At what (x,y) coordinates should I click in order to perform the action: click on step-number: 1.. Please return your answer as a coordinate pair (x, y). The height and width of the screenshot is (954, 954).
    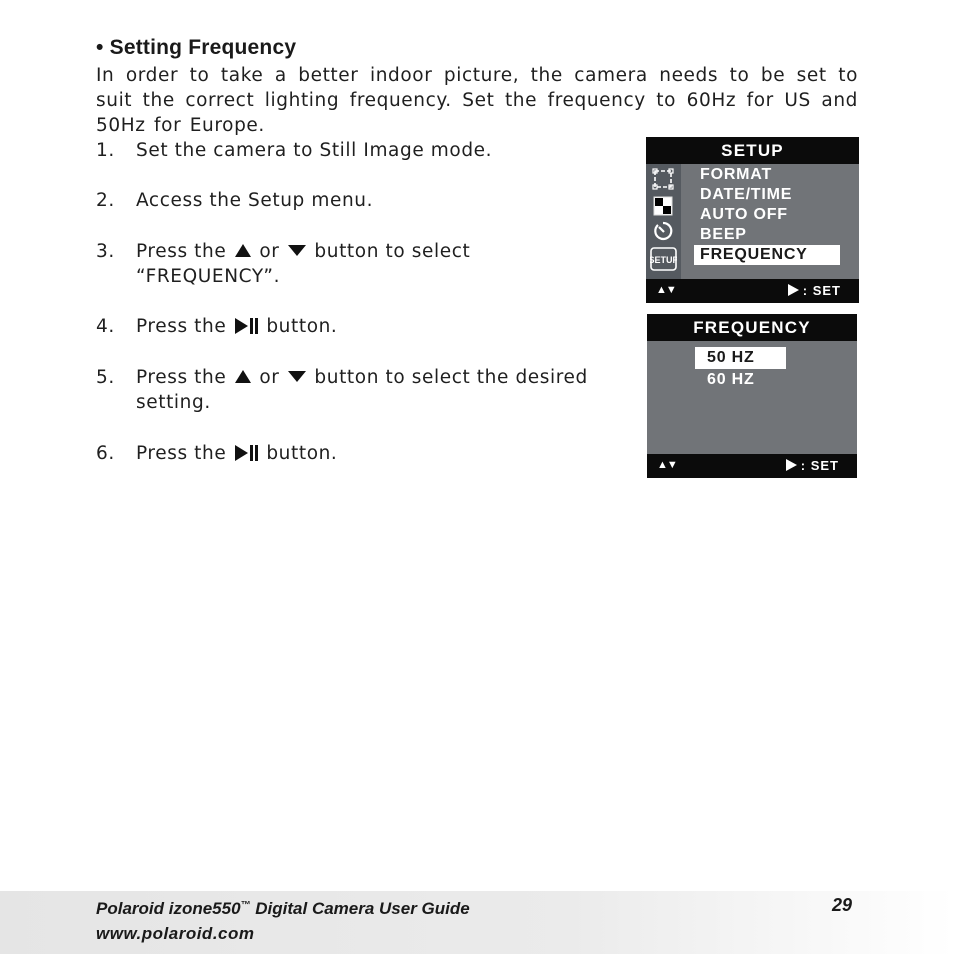
    Looking at the image, I should click on (105, 150).